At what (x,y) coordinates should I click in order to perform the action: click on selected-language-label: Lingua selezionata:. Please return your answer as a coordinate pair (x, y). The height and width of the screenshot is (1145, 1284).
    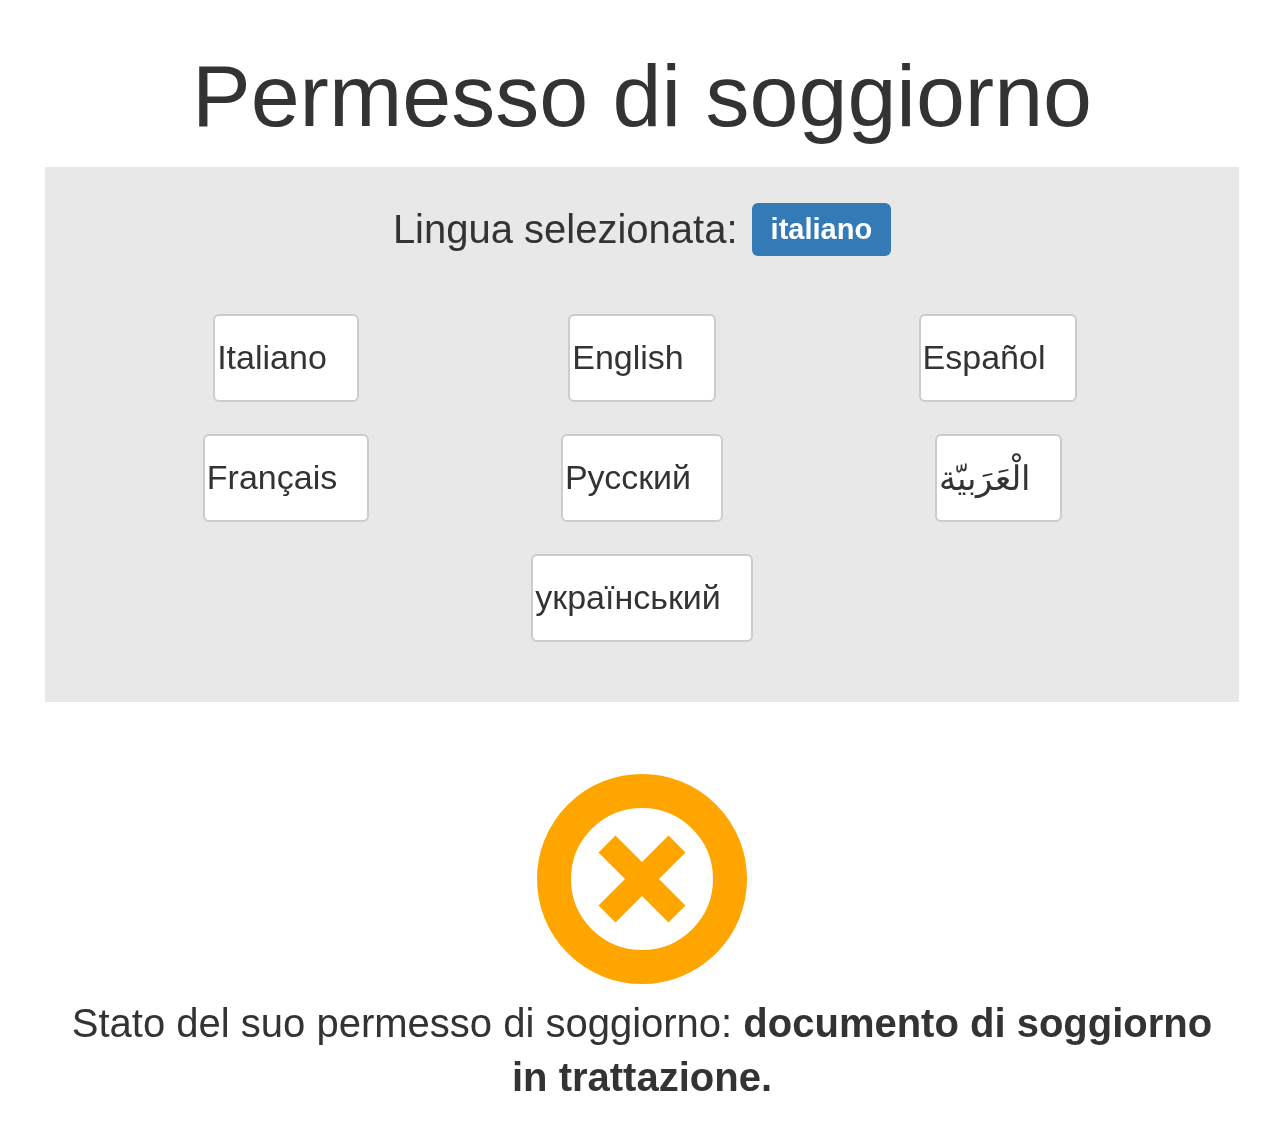
    Looking at the image, I should click on (565, 229).